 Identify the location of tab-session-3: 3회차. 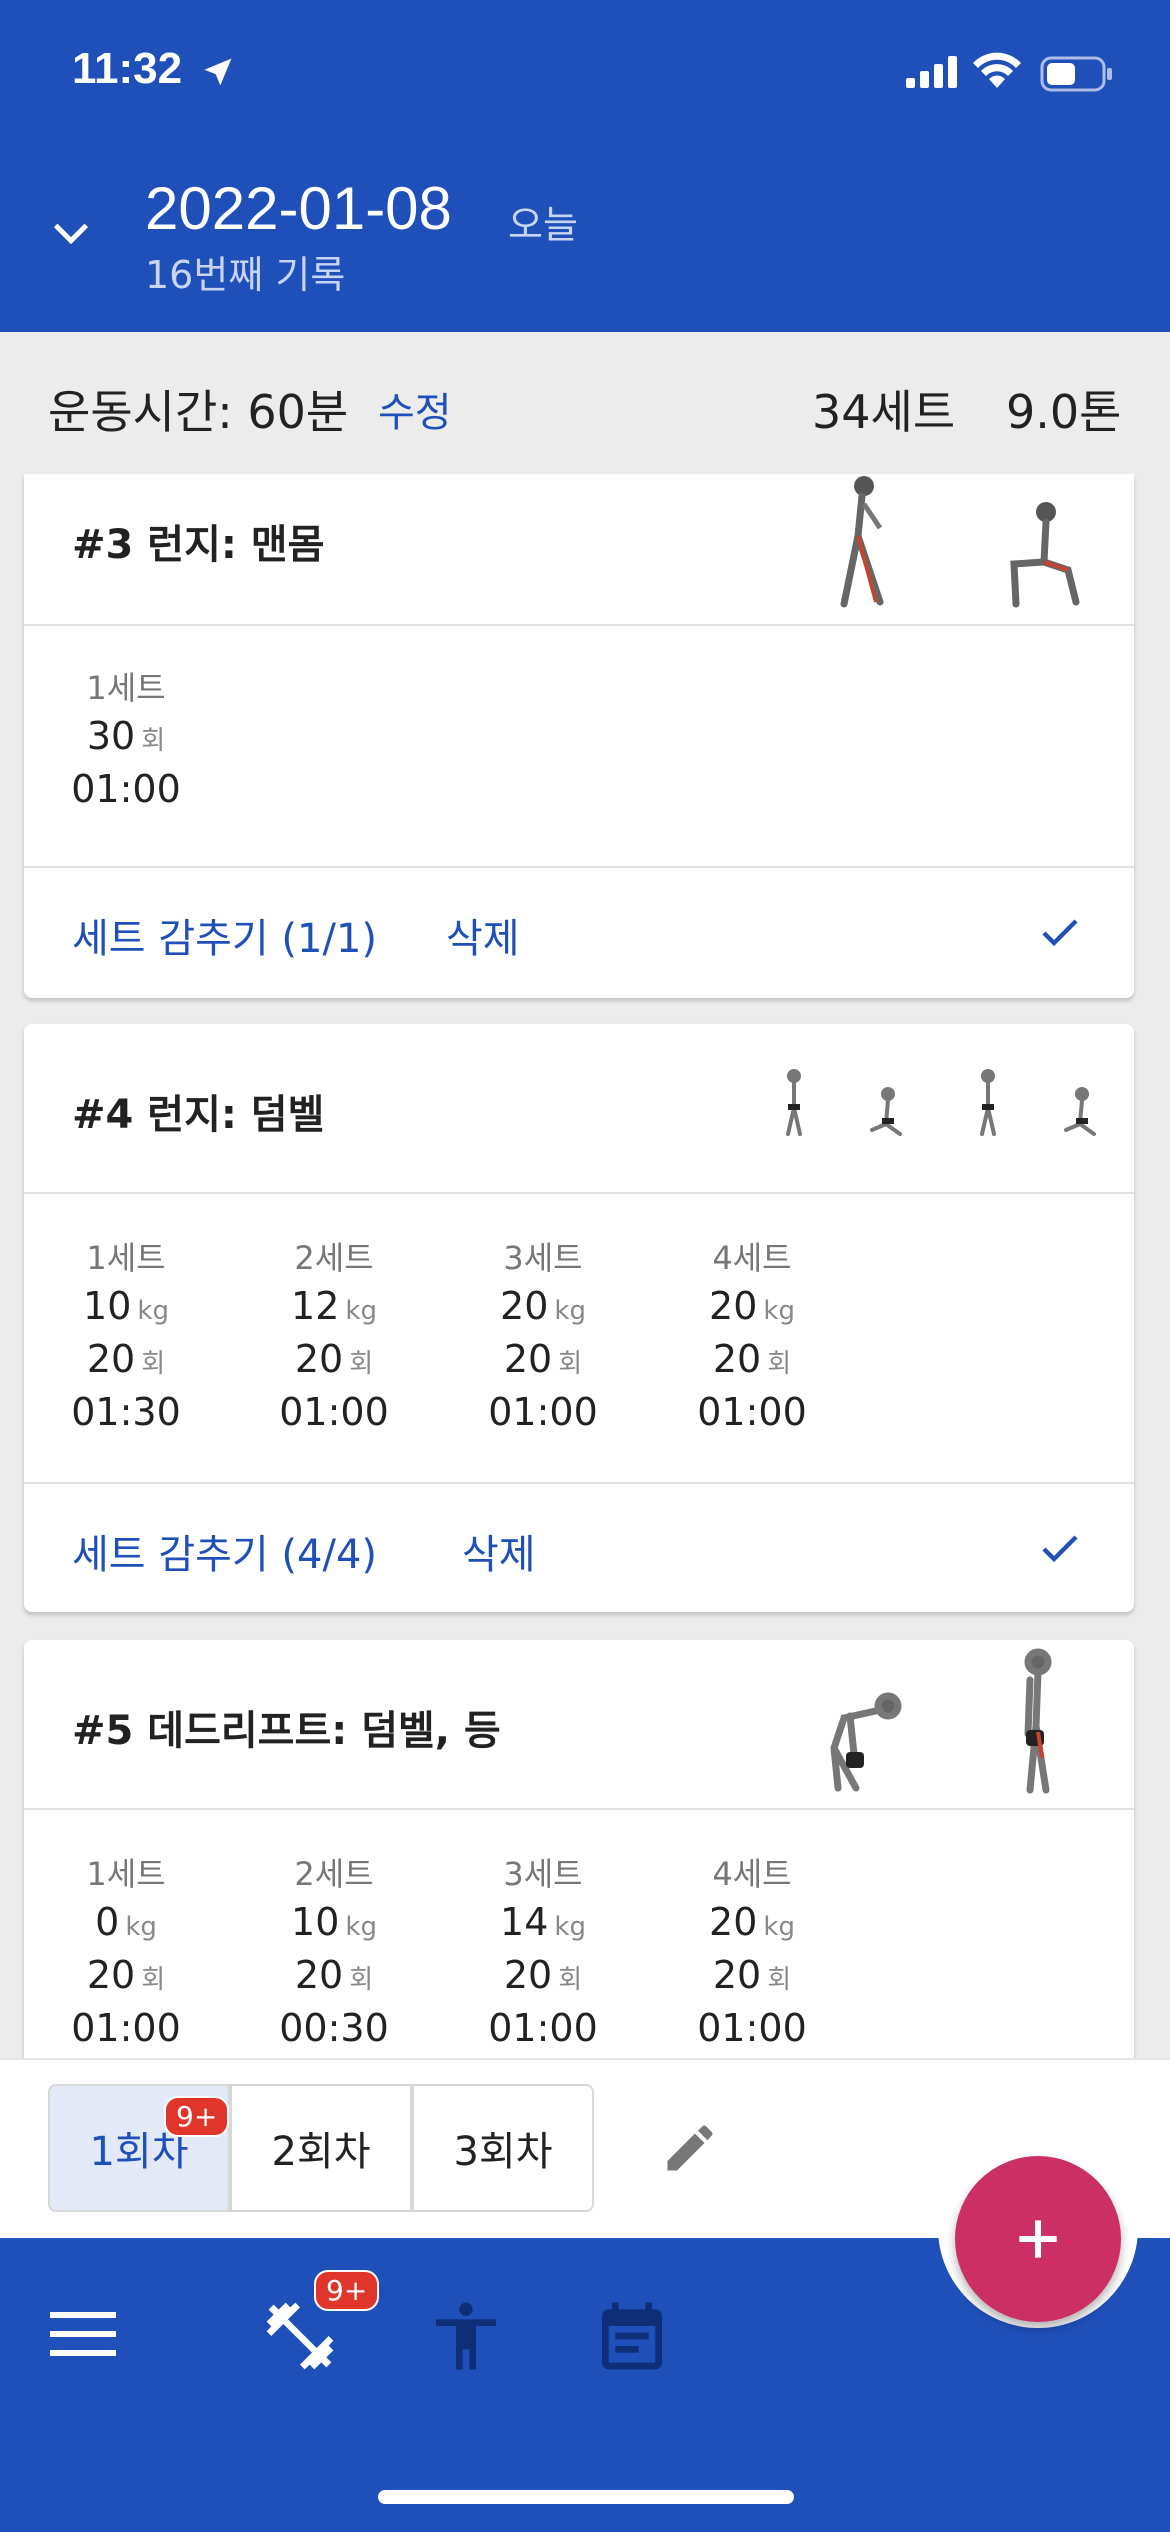
(503, 2148).